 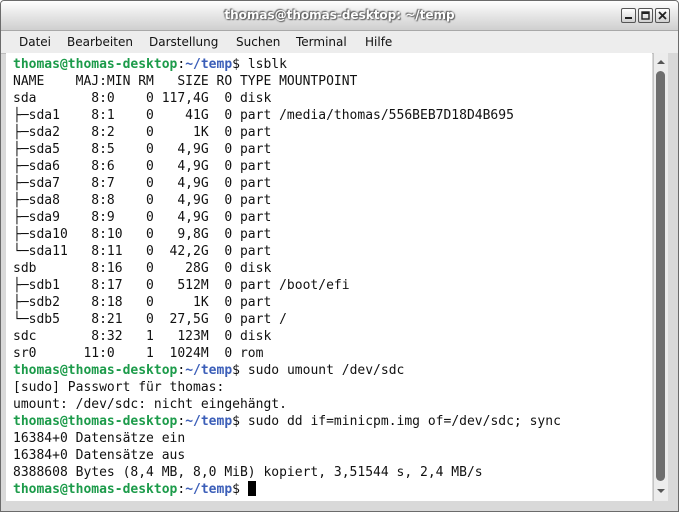 I want to click on window-title: thomas@thomas-desktop: ~/temp, so click(x=339, y=15).